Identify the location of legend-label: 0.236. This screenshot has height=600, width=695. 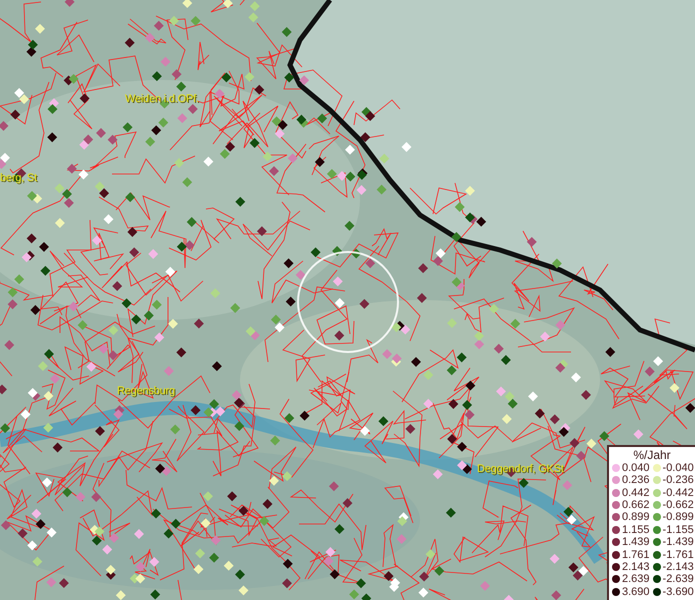
(636, 480).